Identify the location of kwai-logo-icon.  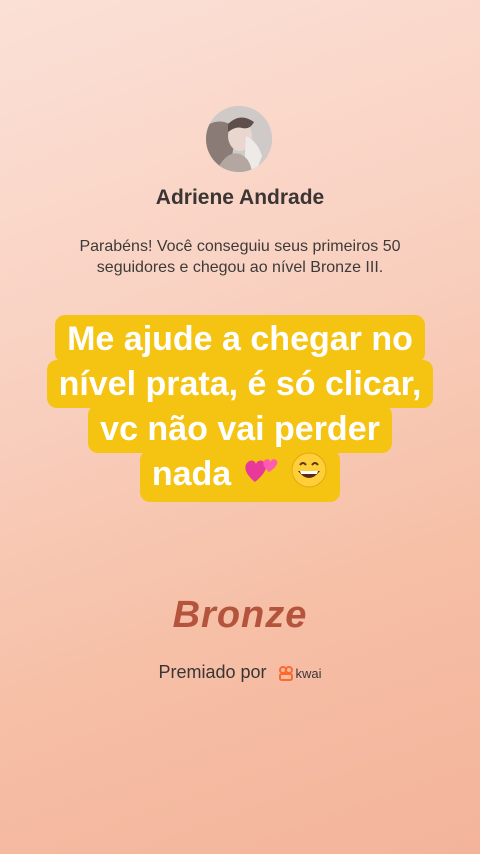
(286, 673).